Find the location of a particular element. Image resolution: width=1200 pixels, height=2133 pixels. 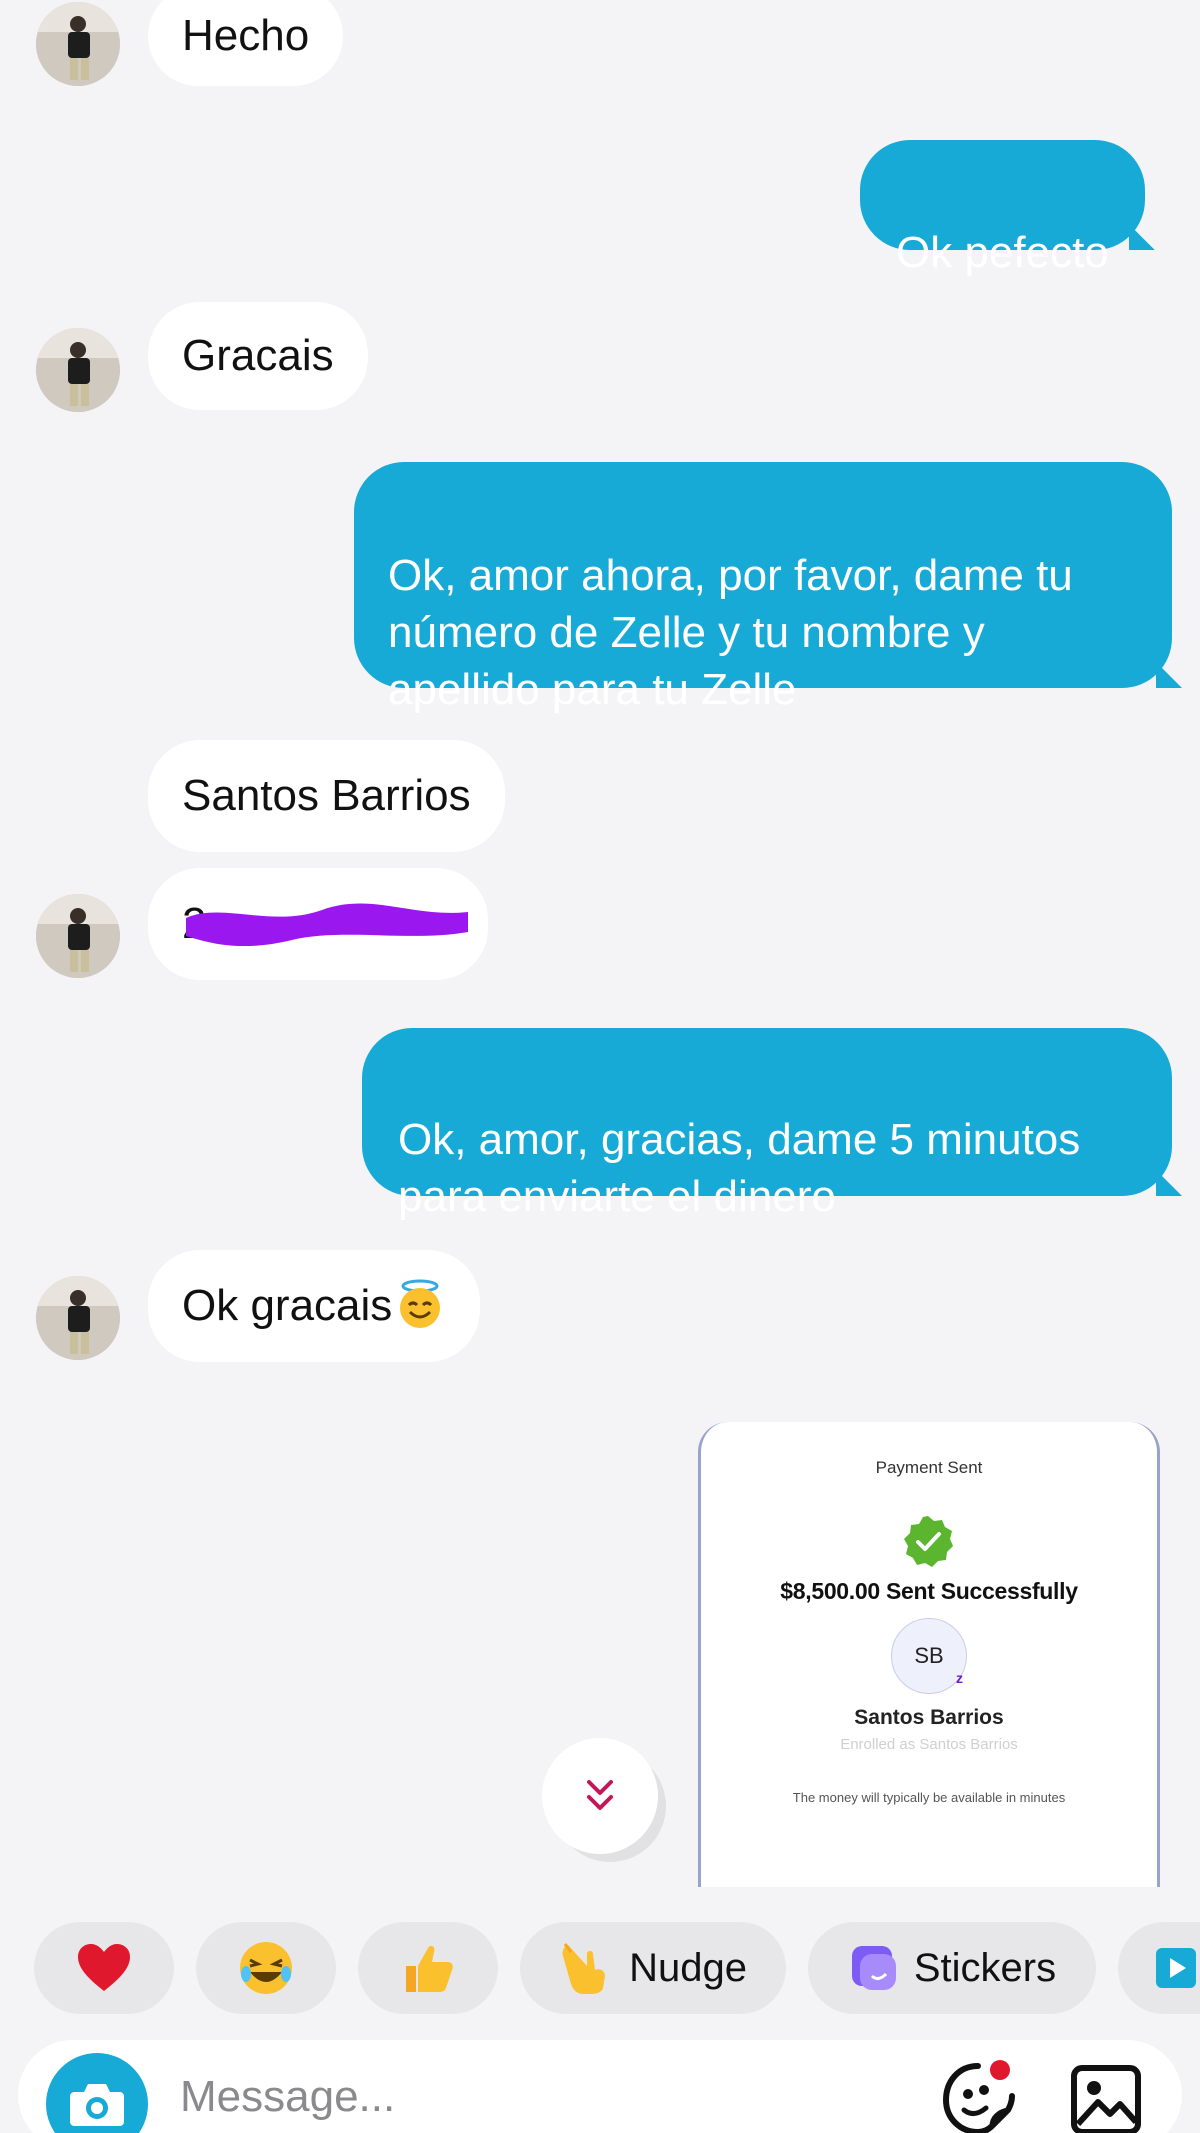

incoming-message: Ok gracais is located at coordinates (314, 1306).